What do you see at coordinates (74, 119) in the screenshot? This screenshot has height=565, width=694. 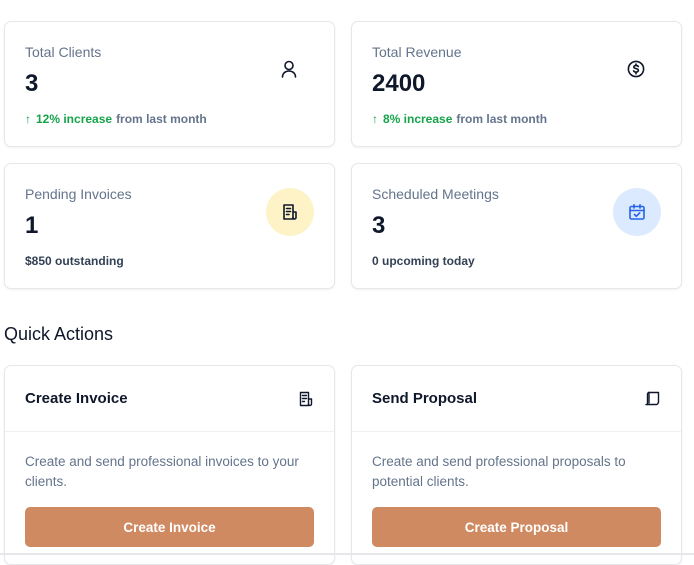 I see `trend-percentage: 12% increase` at bounding box center [74, 119].